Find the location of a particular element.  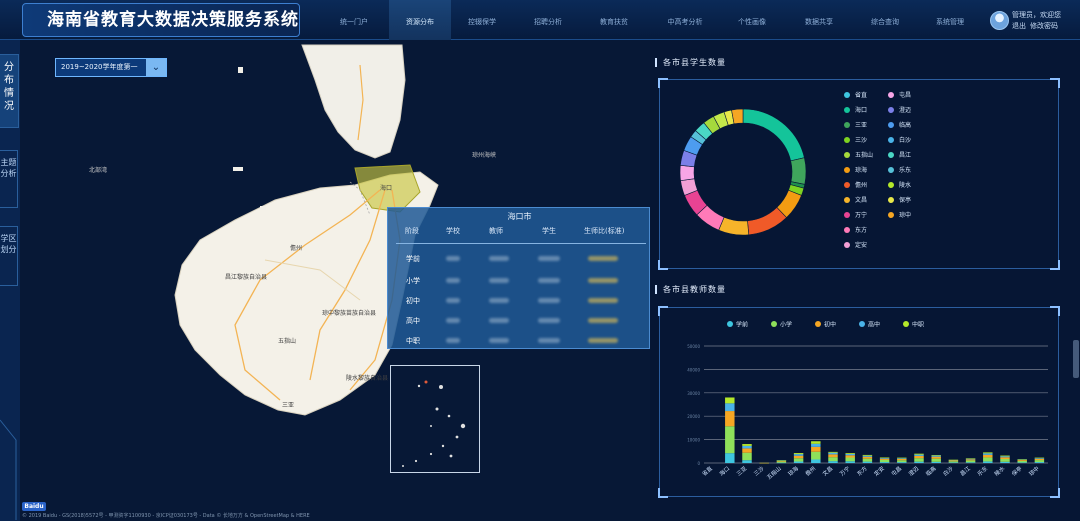

bar-segment-海口-初中 is located at coordinates (730, 419).